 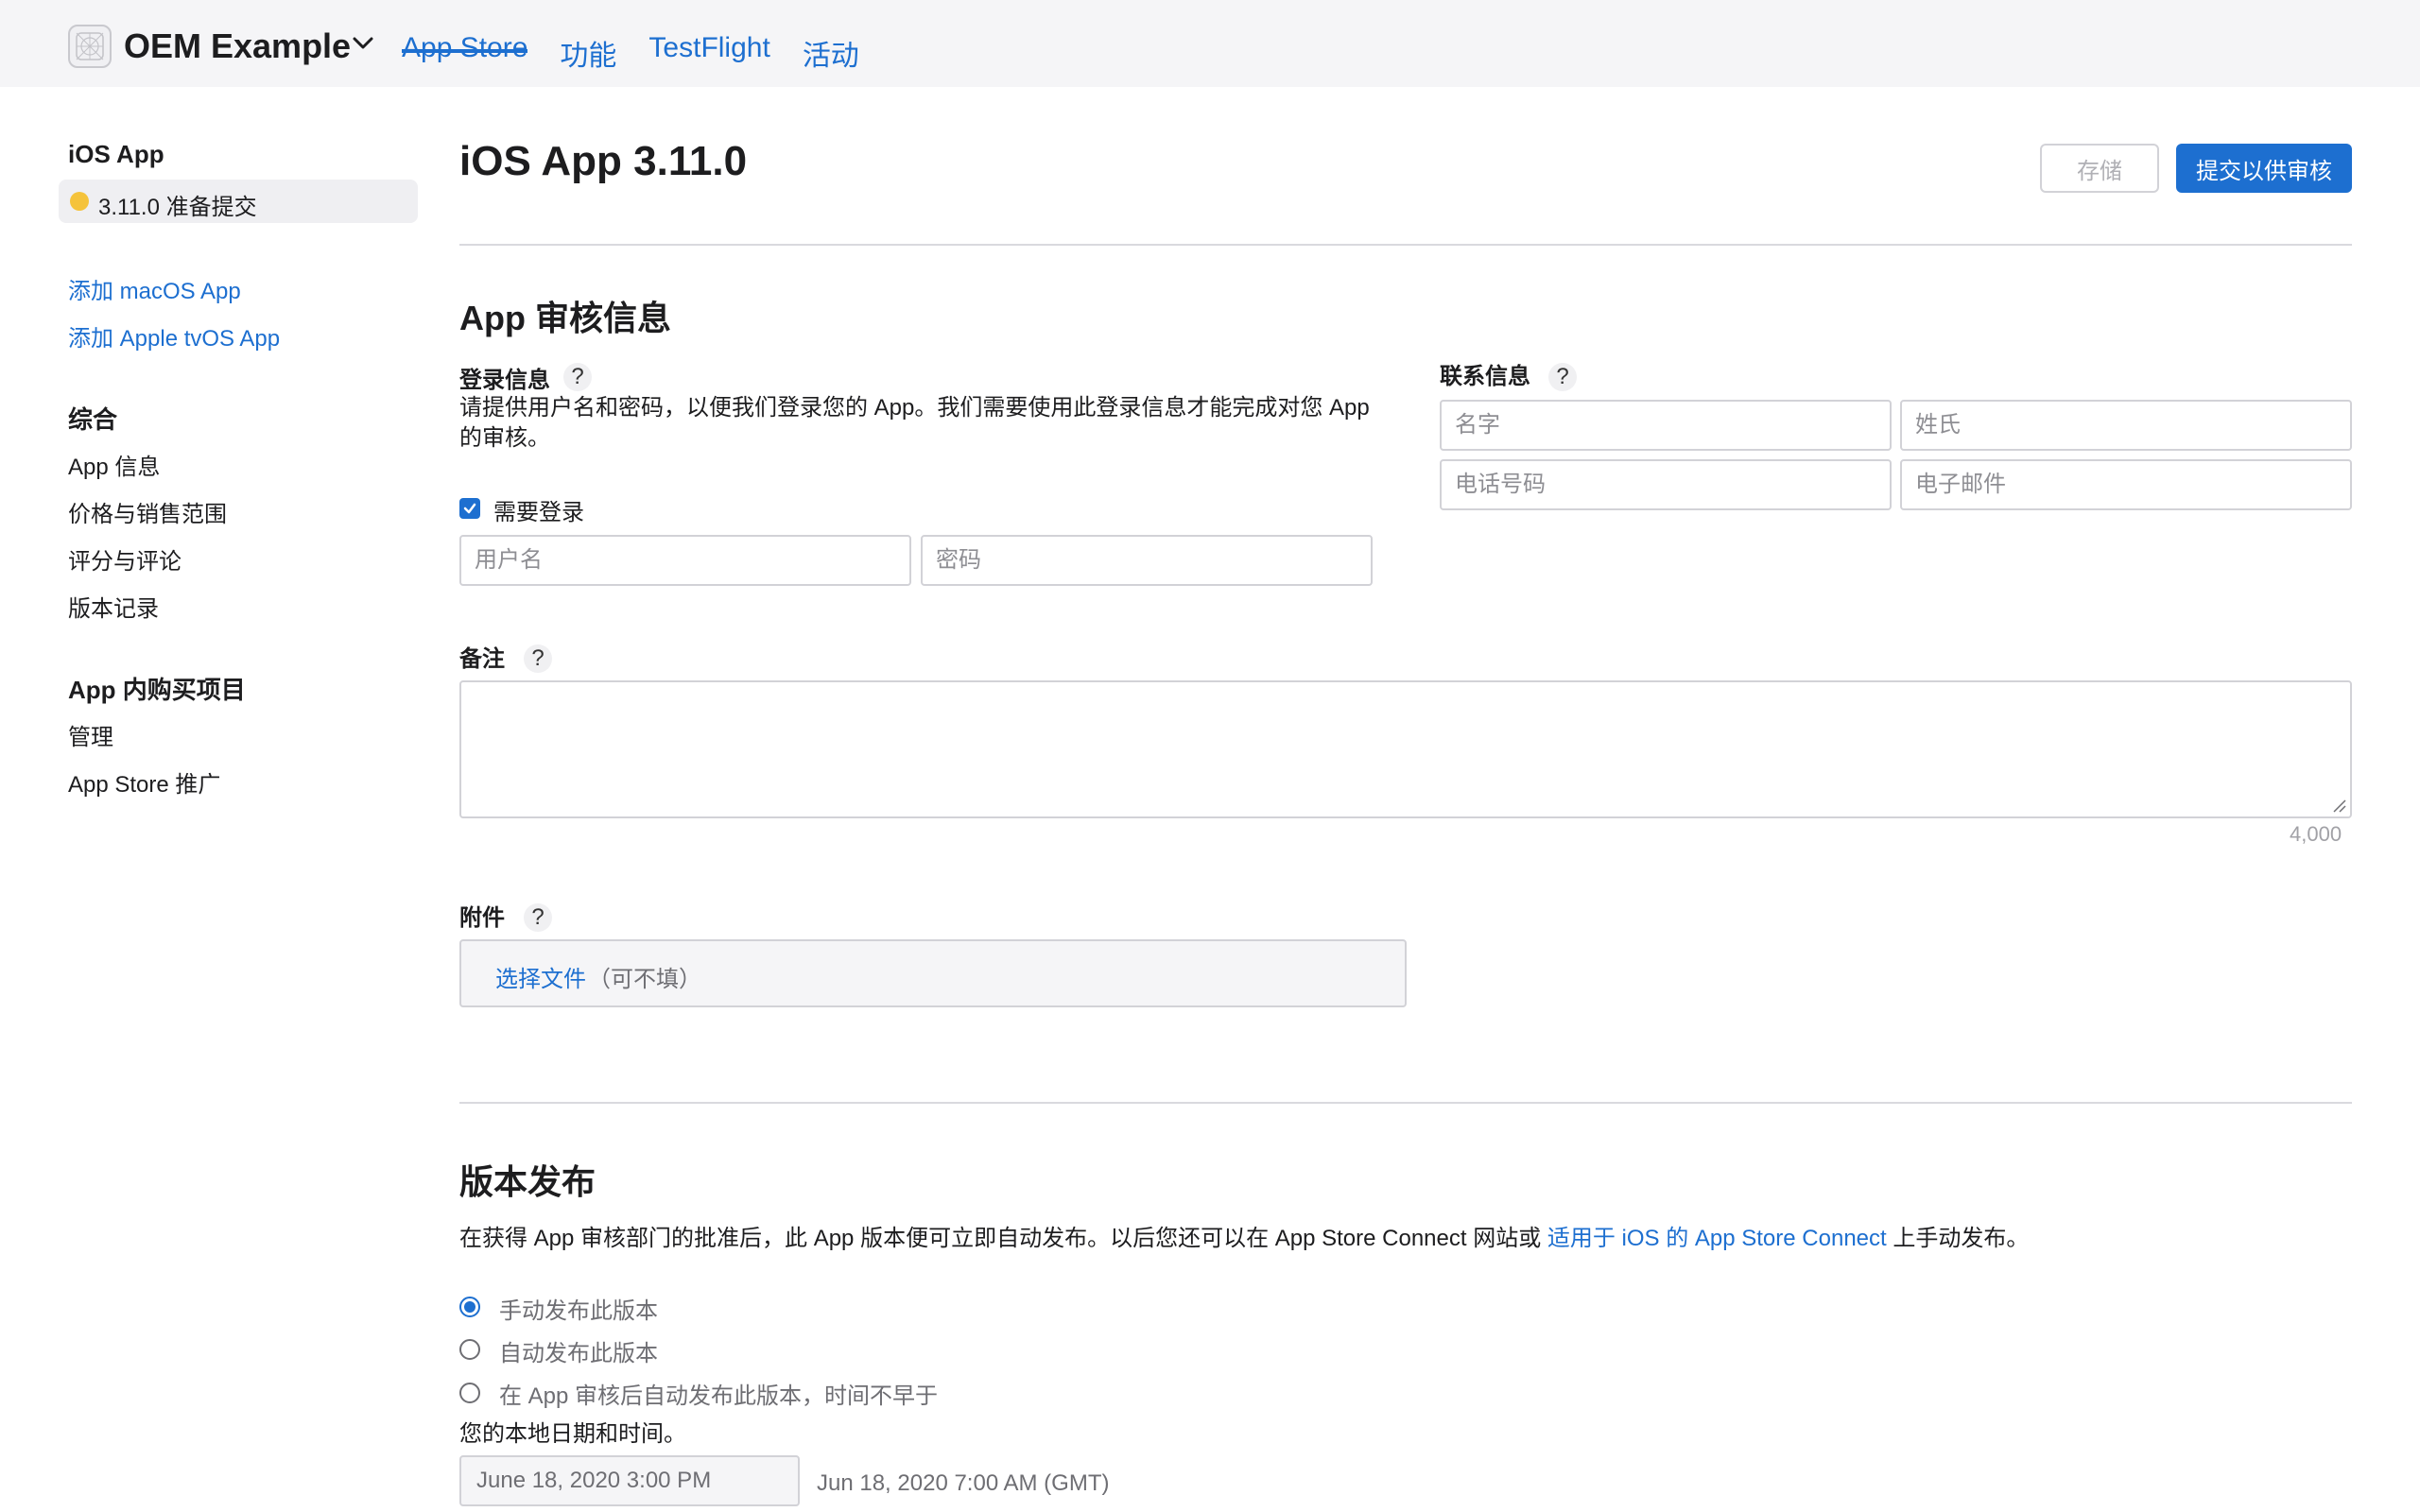 What do you see at coordinates (465, 31) in the screenshot?
I see `tab-app-store: App Store` at bounding box center [465, 31].